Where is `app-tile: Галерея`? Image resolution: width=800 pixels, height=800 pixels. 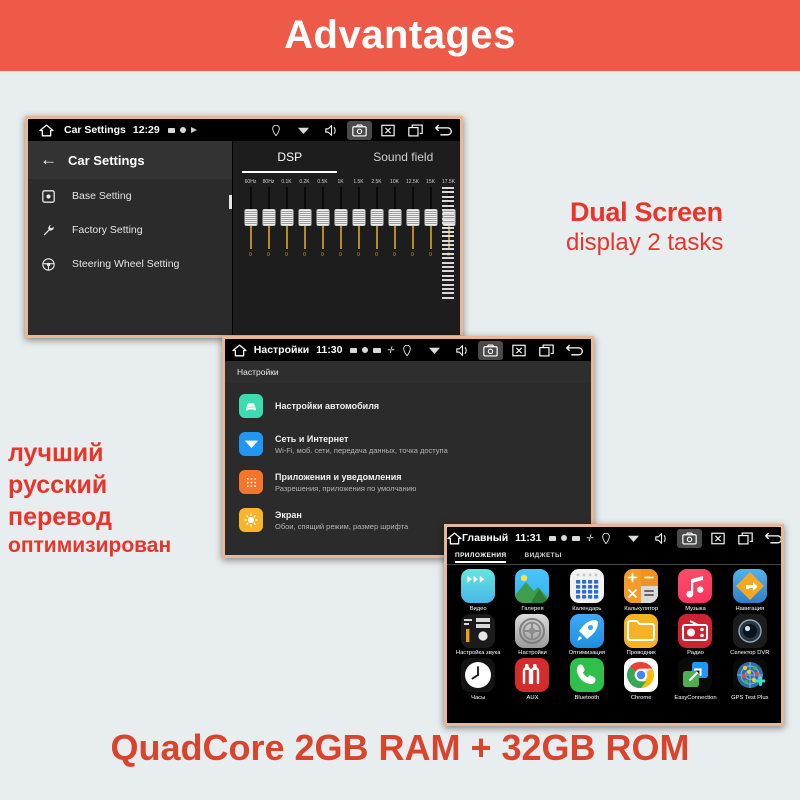
app-tile: Галерея is located at coordinates (532, 590).